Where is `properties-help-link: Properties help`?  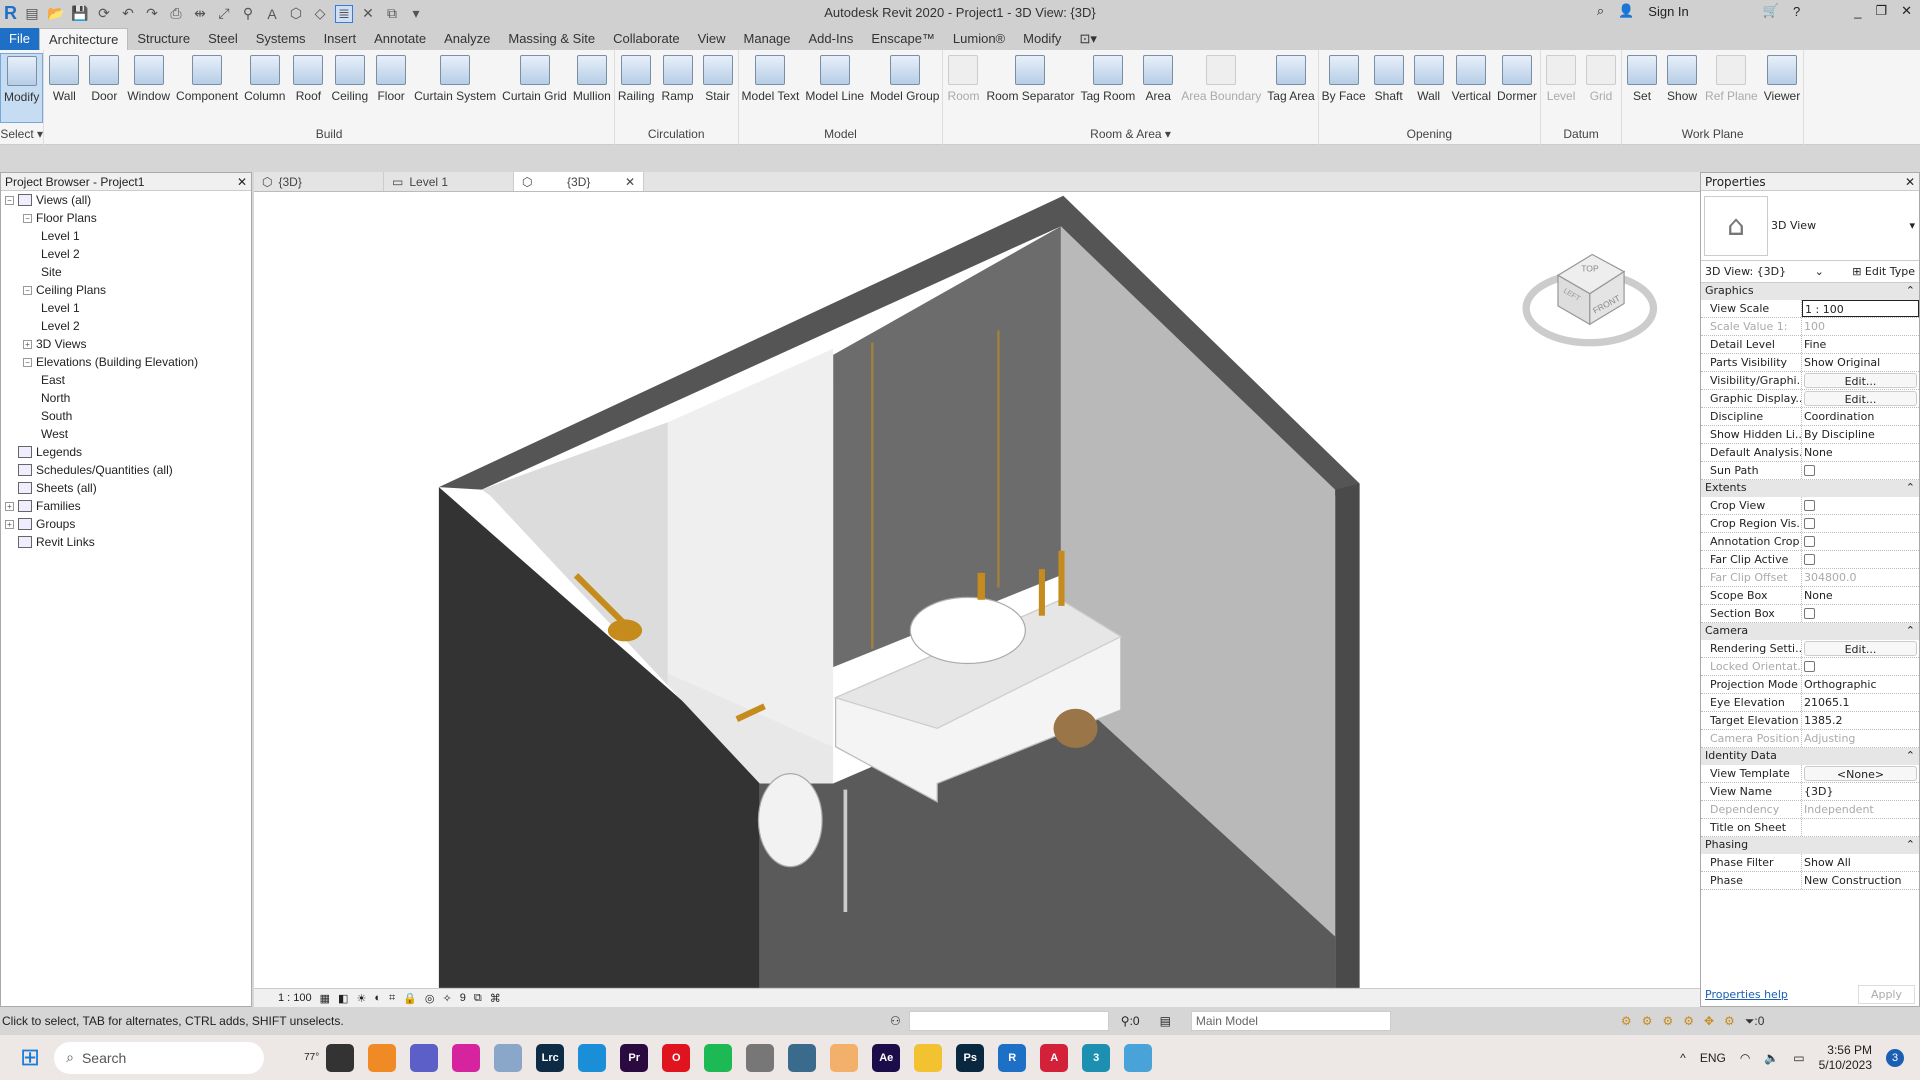
properties-help-link: Properties help is located at coordinates (1746, 994).